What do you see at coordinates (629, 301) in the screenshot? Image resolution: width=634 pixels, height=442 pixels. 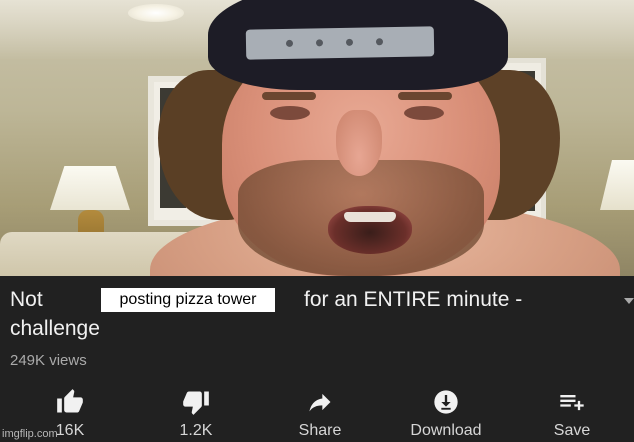 I see `chevron-down-icon` at bounding box center [629, 301].